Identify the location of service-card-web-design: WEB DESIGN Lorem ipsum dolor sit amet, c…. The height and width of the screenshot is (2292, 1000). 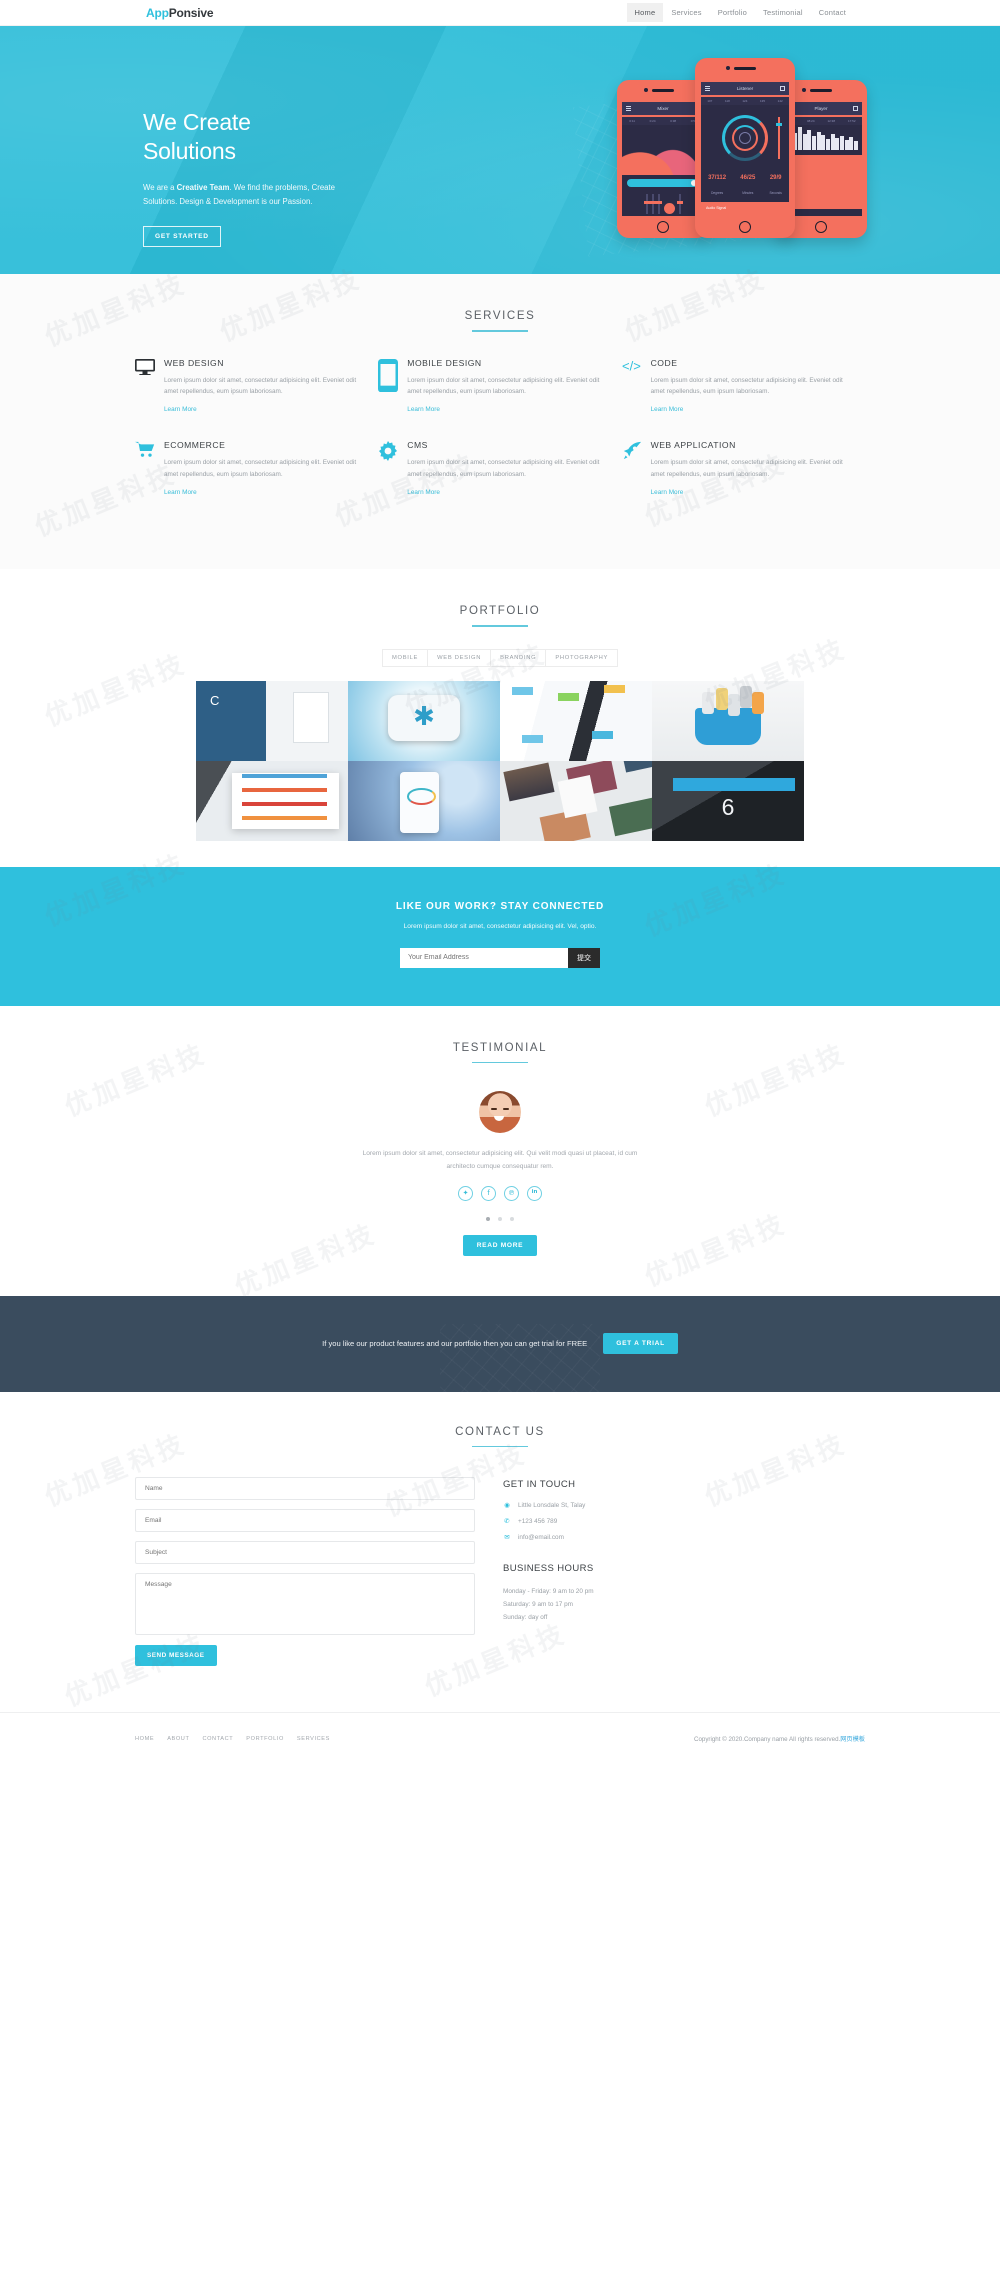
(256, 387).